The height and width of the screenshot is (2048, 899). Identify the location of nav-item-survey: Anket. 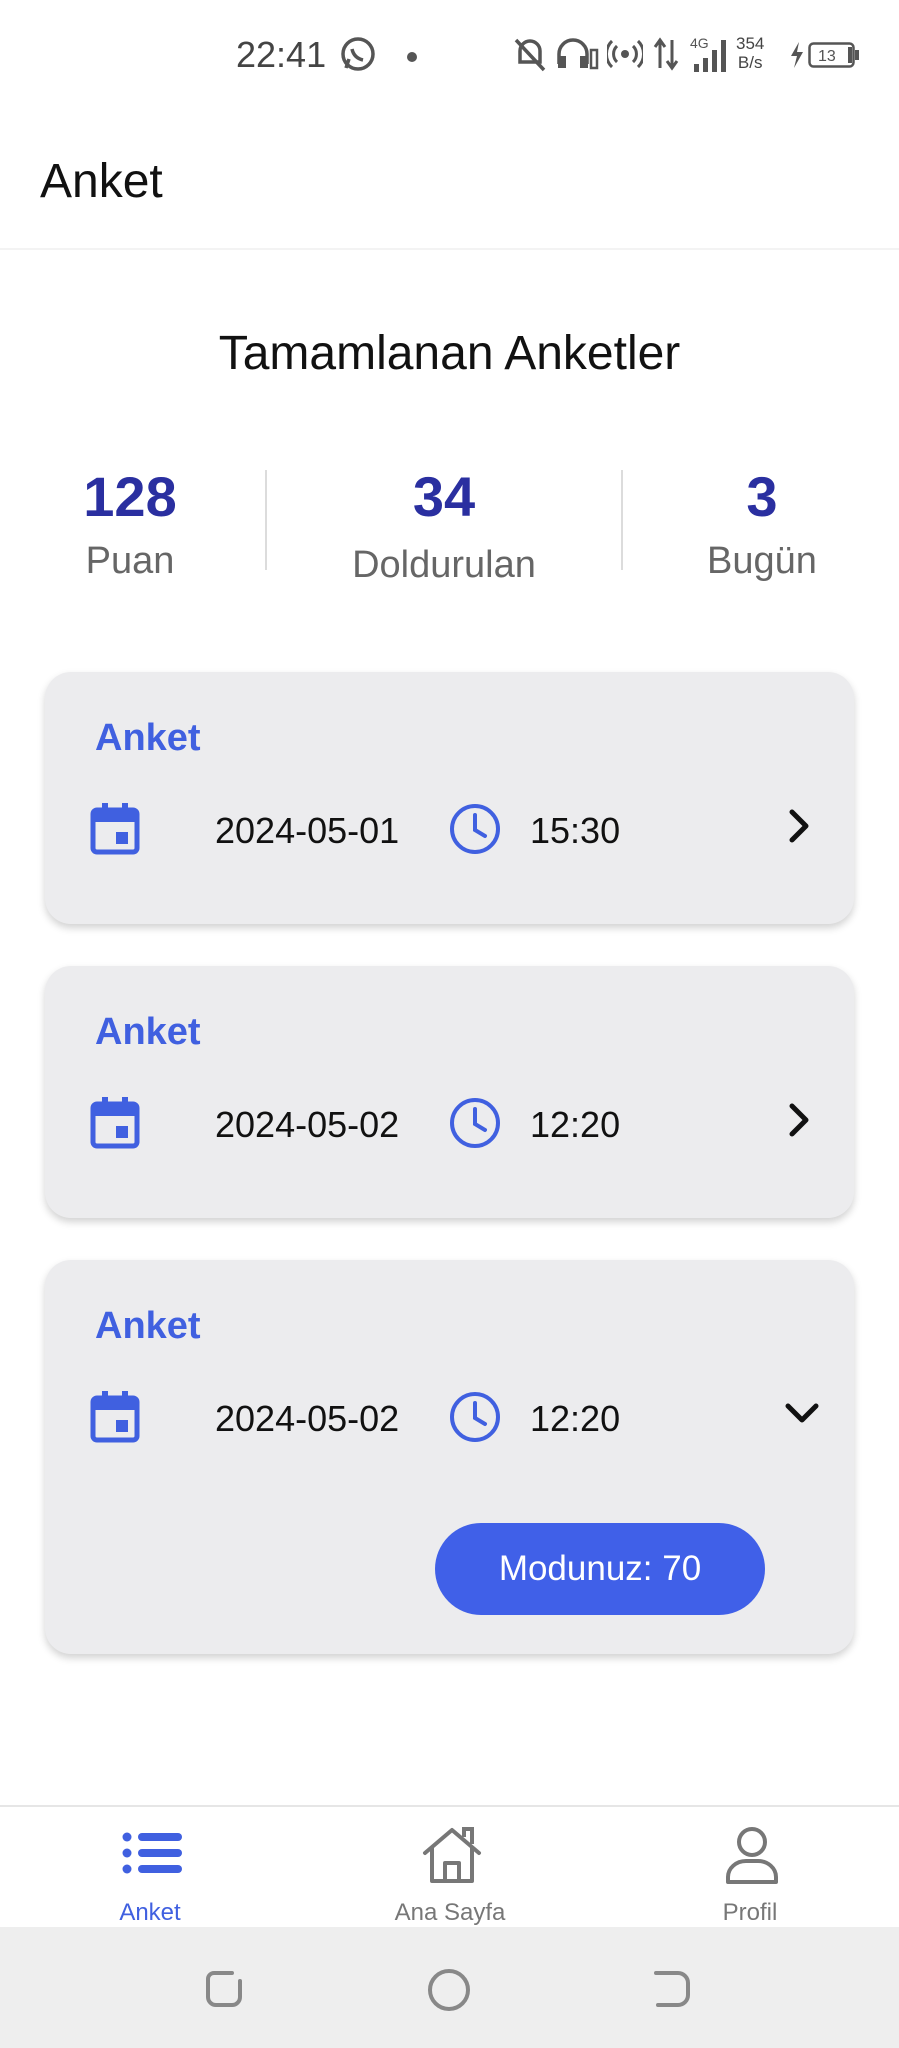
(150, 1868).